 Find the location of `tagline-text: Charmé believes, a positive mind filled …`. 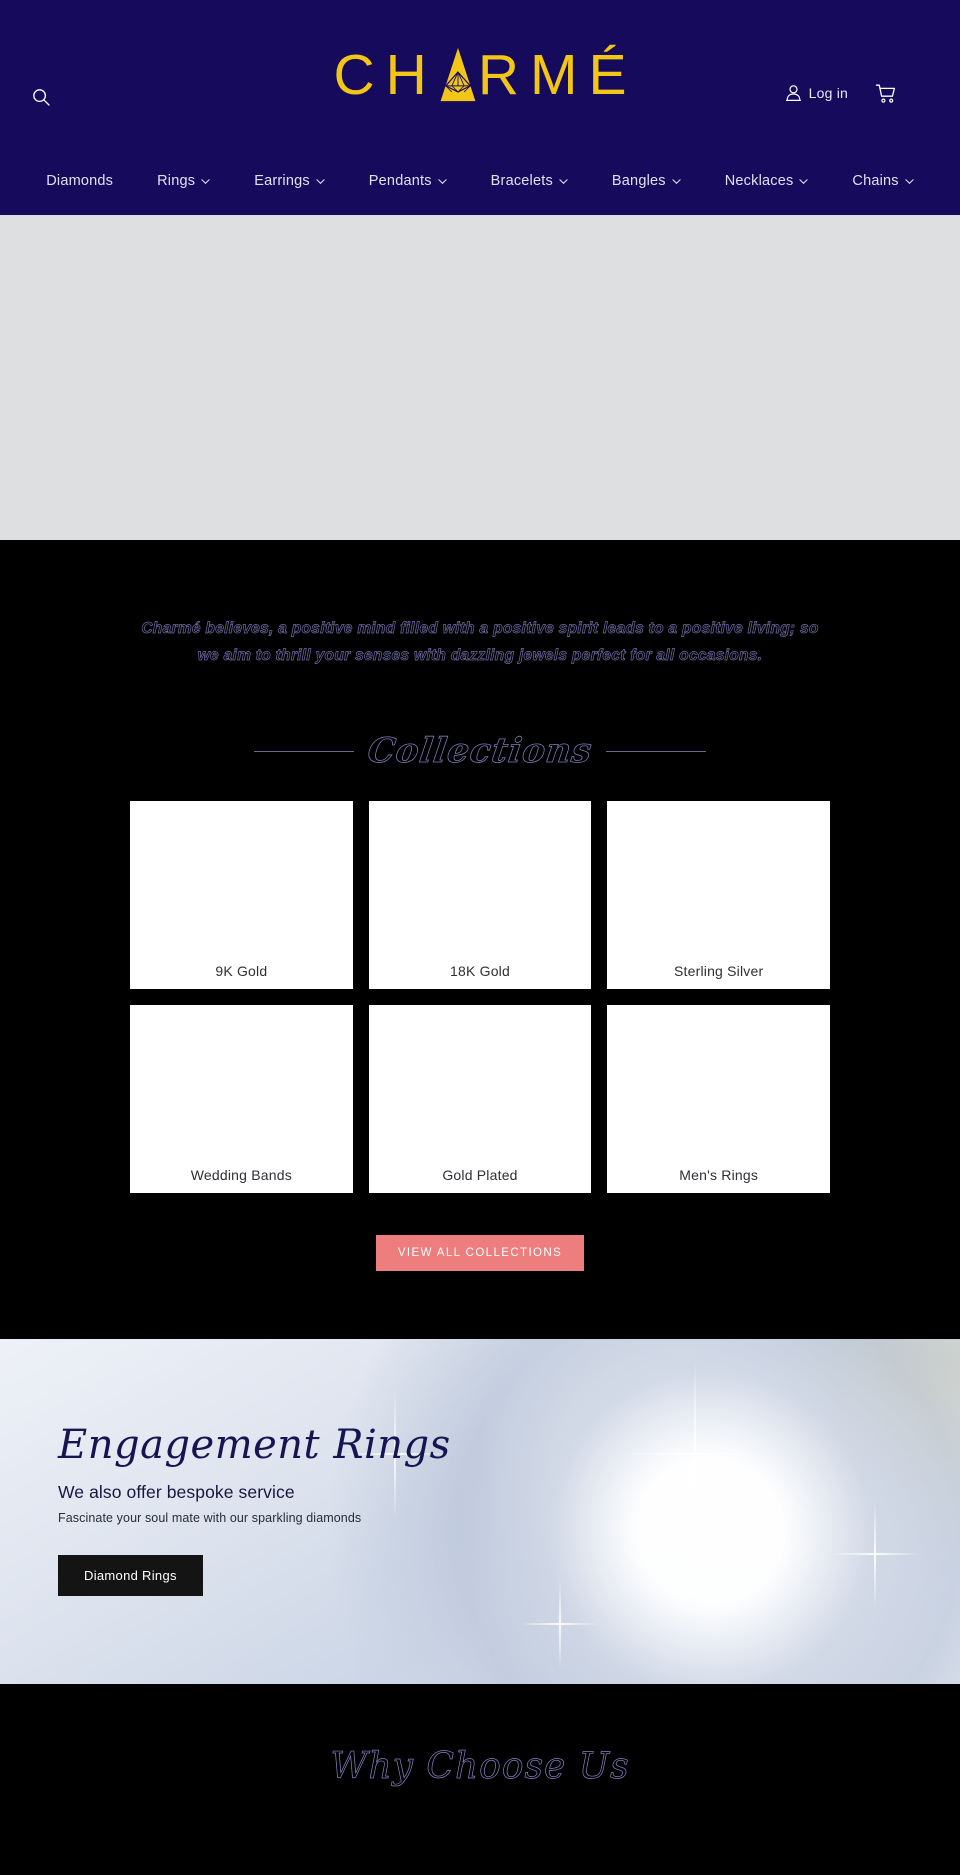

tagline-text: Charmé believes, a positive mind filled … is located at coordinates (480, 642).